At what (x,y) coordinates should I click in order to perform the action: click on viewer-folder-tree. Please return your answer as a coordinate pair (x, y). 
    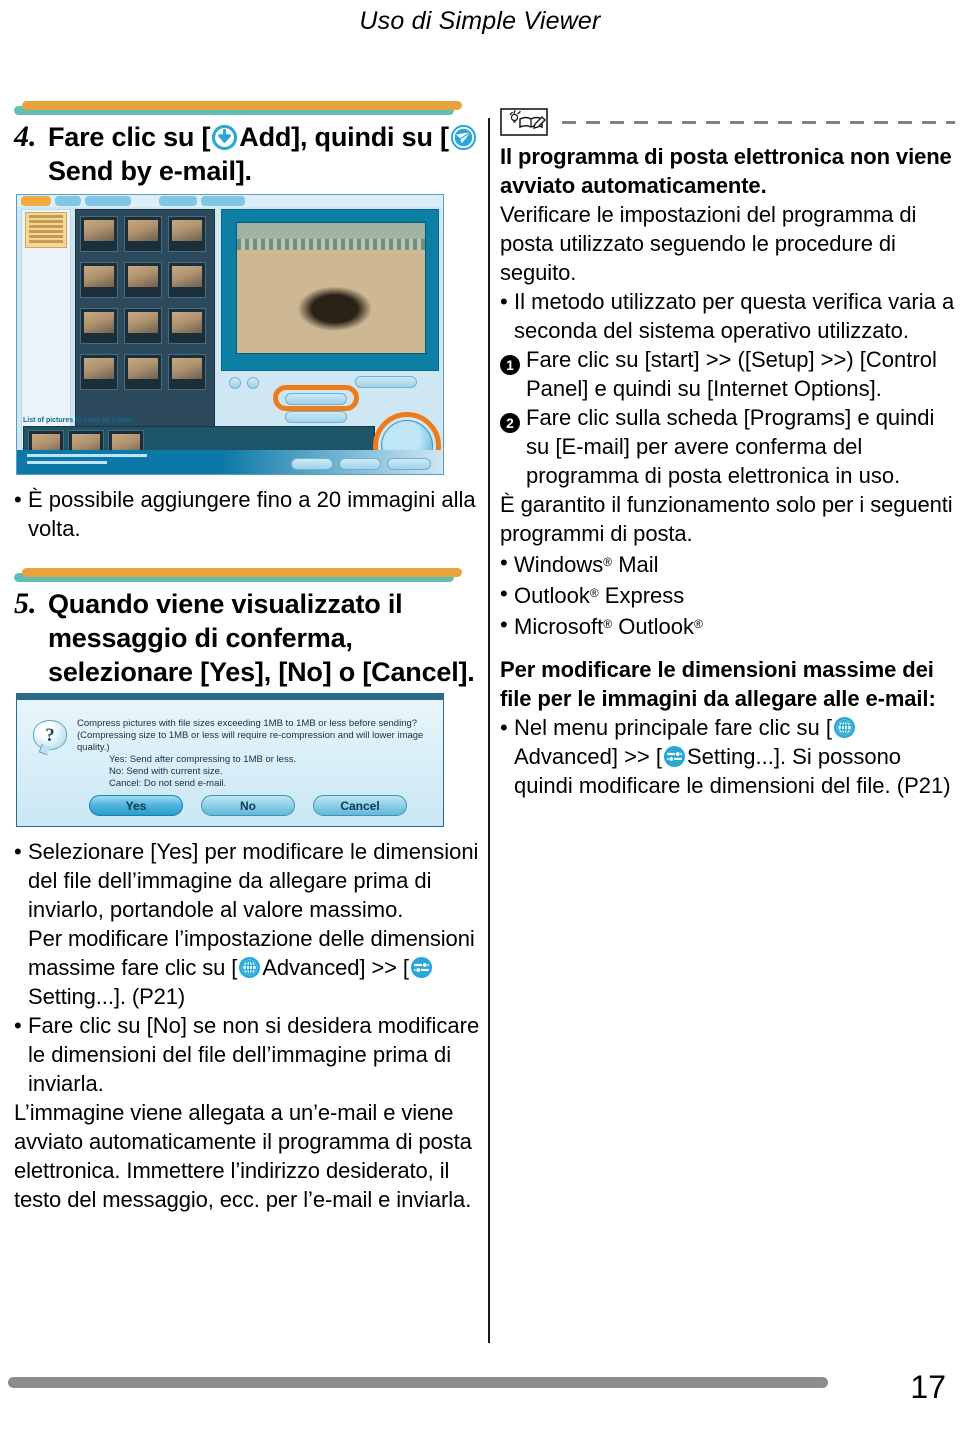
    Looking at the image, I should click on (46, 329).